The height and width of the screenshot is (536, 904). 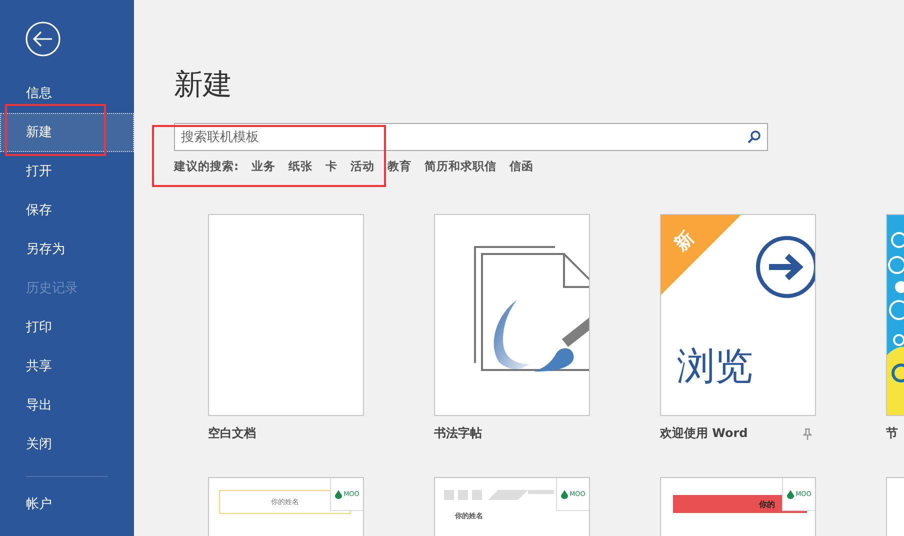 I want to click on sidebar-item: 帐户, so click(x=67, y=504).